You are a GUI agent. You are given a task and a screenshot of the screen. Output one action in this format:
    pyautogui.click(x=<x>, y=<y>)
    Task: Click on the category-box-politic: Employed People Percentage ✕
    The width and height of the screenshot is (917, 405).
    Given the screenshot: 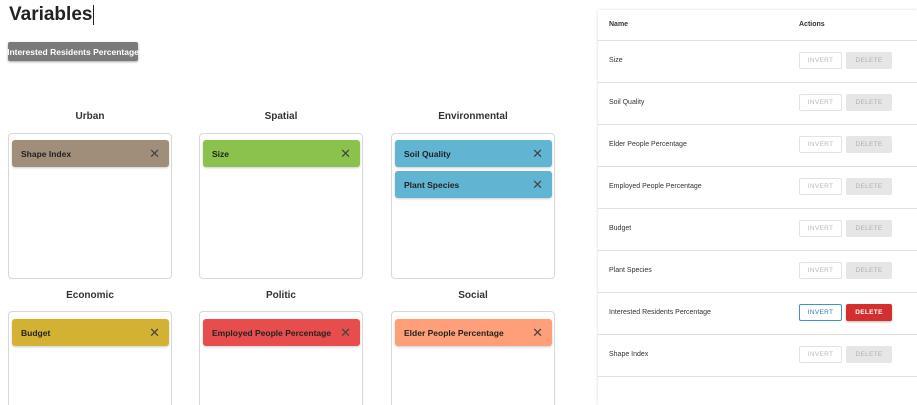 What is the action you would take?
    pyautogui.click(x=281, y=358)
    